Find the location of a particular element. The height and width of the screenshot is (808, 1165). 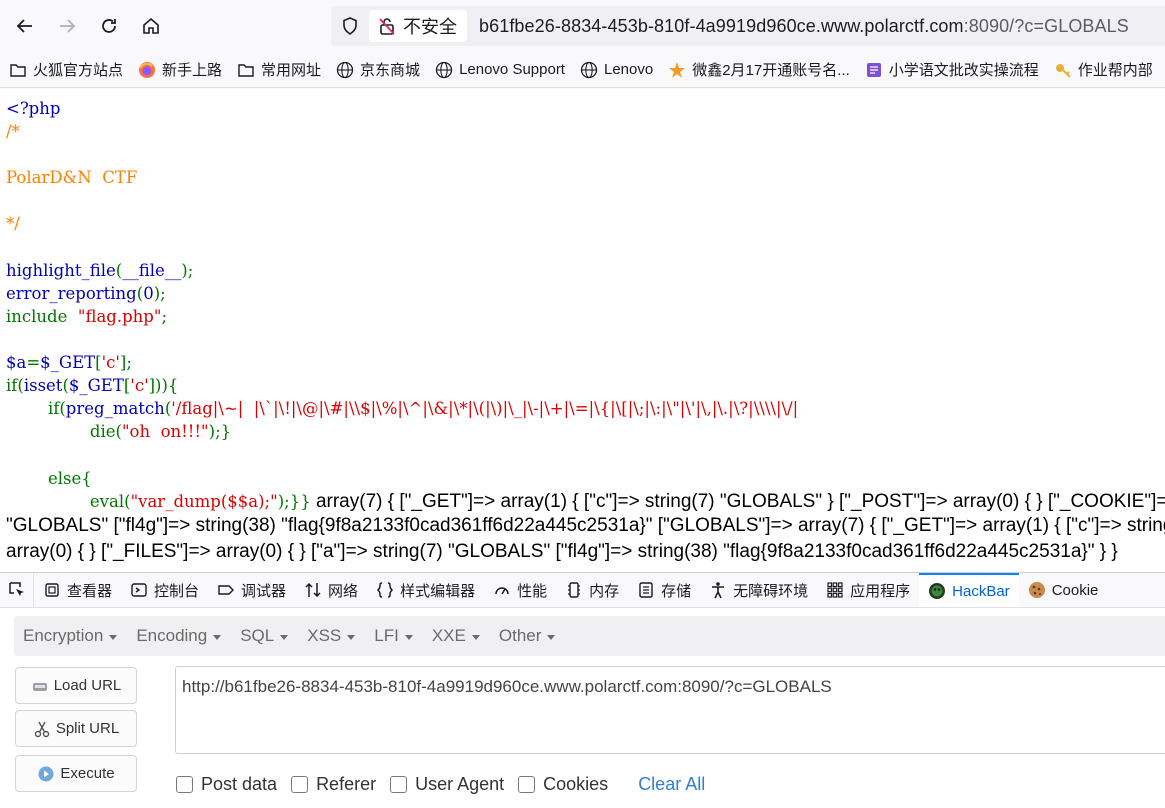

bookmark-lenovo: Lenovo is located at coordinates (615, 70).